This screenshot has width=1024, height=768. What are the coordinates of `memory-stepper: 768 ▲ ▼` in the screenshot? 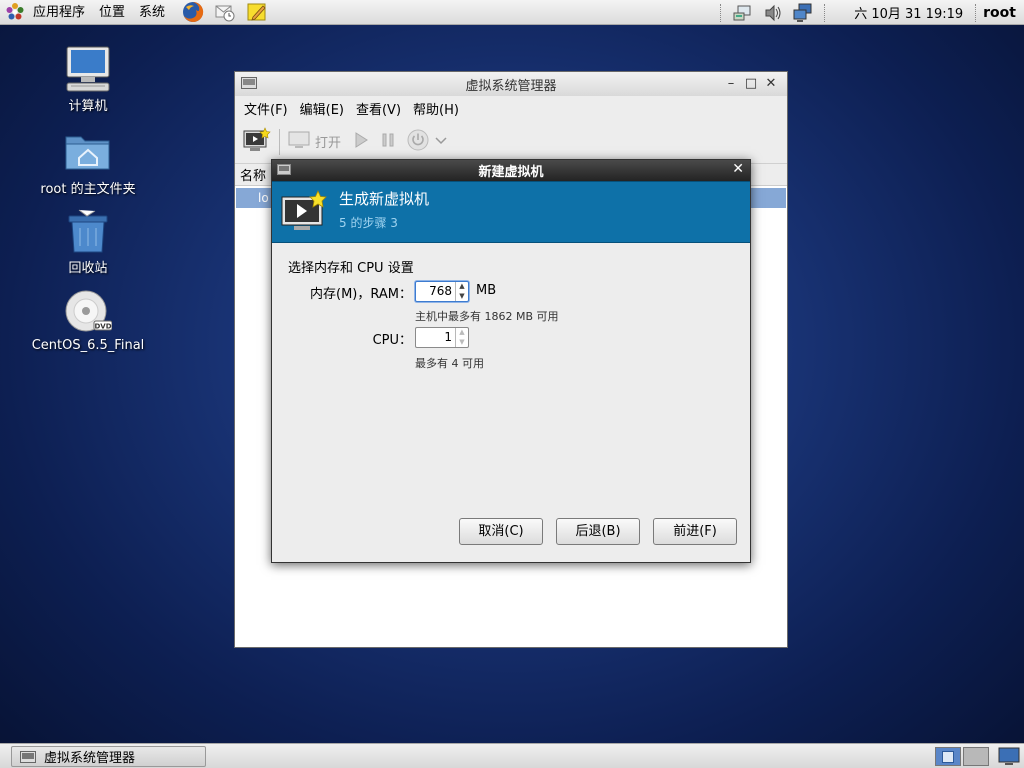 It's located at (442, 291).